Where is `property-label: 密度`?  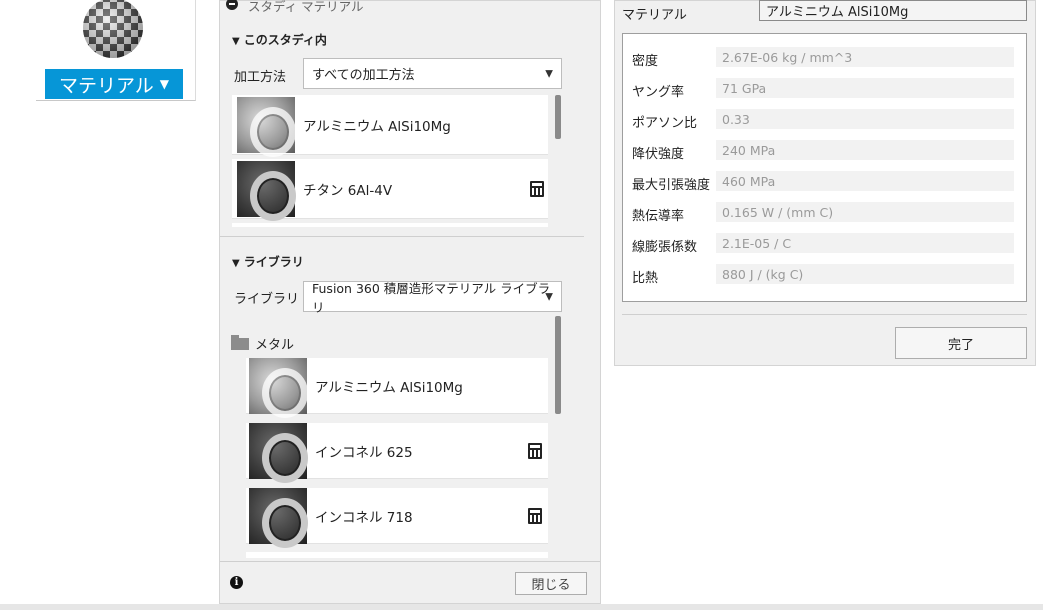 property-label: 密度 is located at coordinates (645, 61).